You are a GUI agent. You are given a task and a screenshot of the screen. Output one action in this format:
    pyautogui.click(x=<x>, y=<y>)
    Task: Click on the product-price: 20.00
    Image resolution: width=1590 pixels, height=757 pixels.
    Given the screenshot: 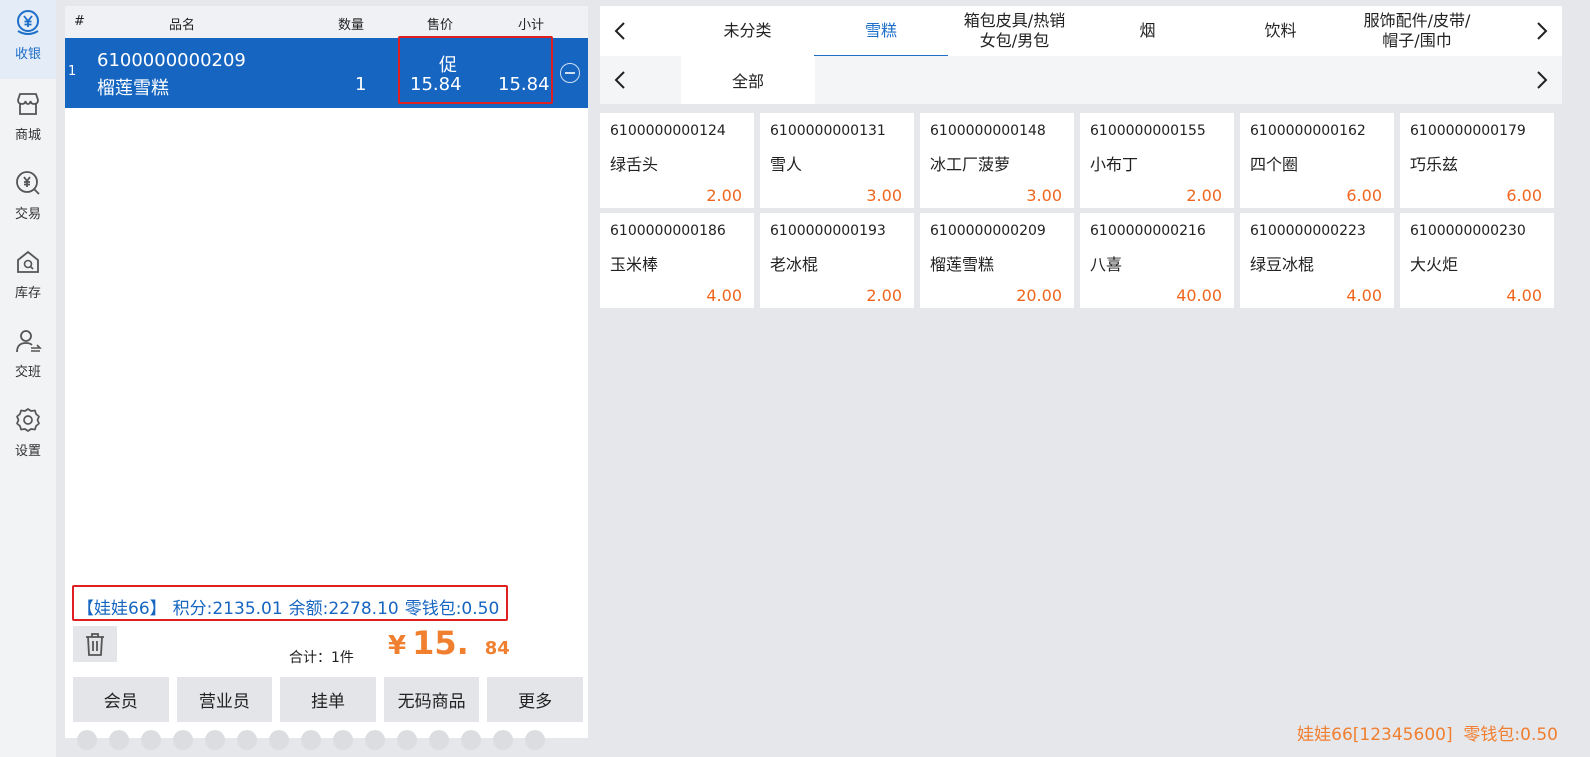 What is the action you would take?
    pyautogui.click(x=1039, y=295)
    